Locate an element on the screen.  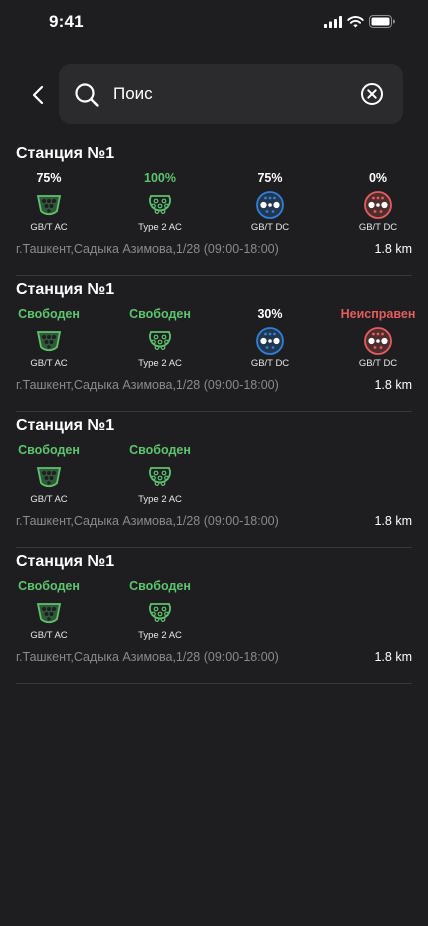
connector-item: 100% Type 2 AC is located at coordinates (160, 201).